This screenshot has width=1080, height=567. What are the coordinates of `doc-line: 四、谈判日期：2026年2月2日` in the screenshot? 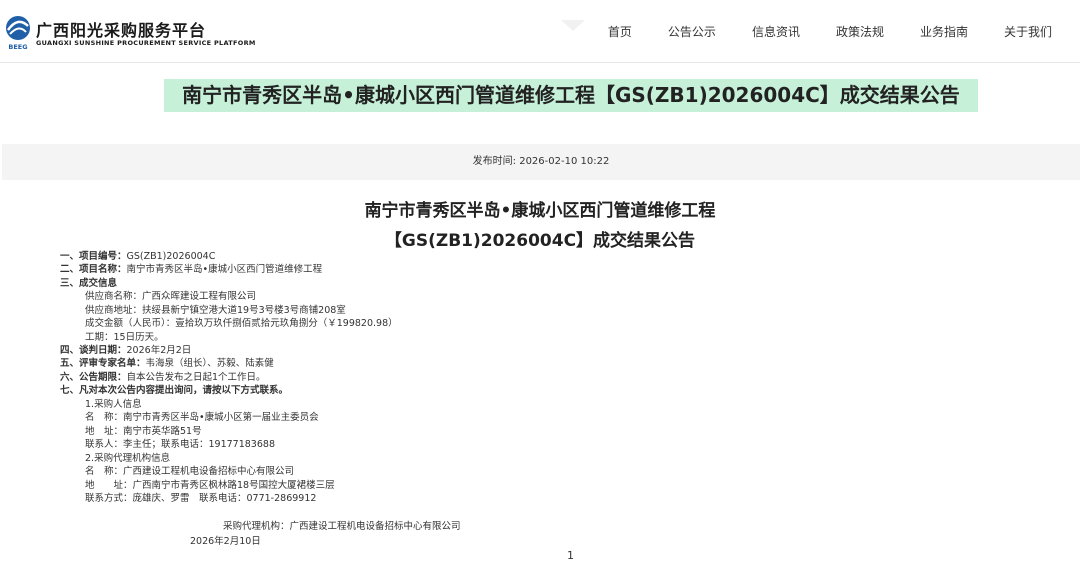 It's located at (126, 350).